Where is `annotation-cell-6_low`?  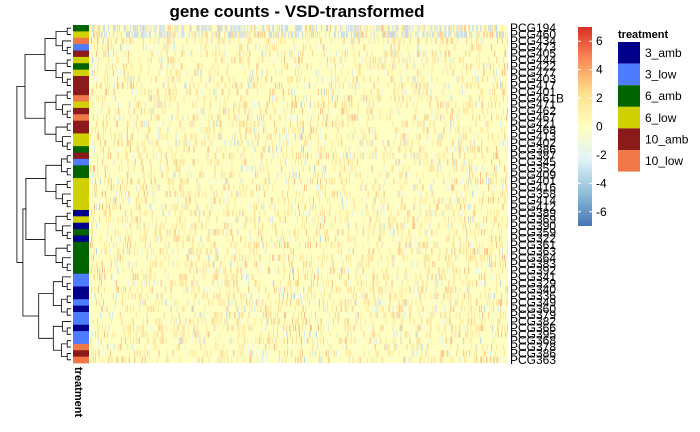
annotation-cell-6_low is located at coordinates (81, 200).